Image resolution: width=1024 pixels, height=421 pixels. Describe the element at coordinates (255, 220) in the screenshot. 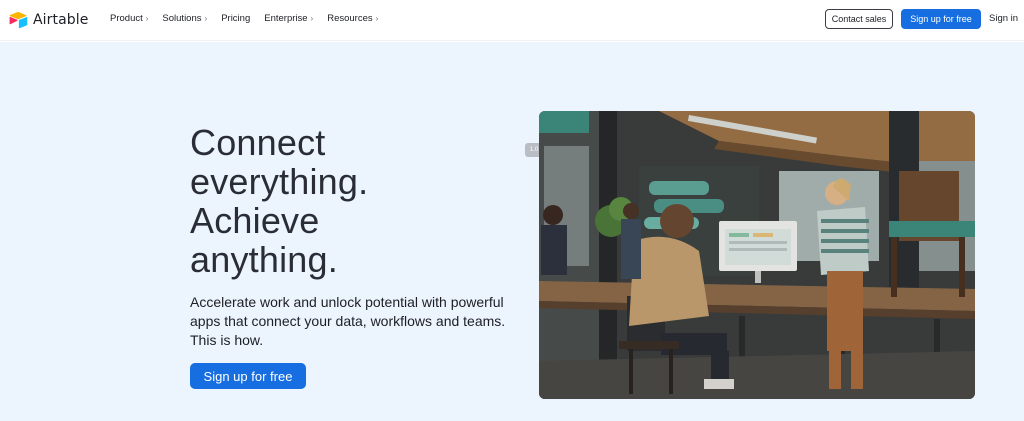

I see `headline-line: Achieve` at that location.